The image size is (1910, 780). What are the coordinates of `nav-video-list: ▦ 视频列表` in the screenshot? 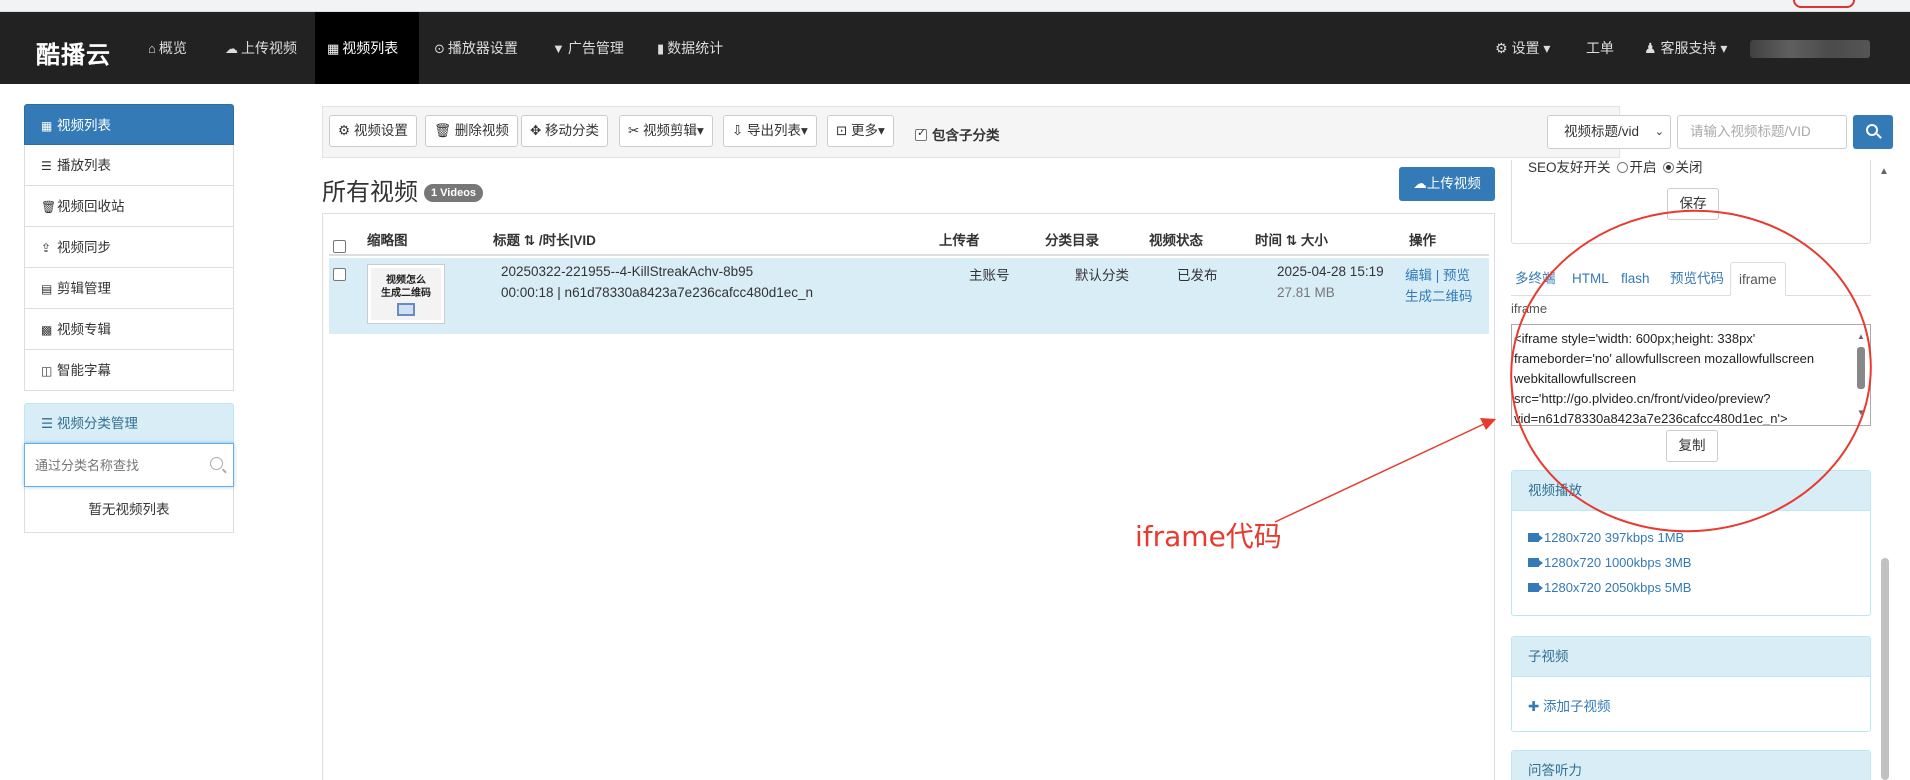 It's located at (367, 48).